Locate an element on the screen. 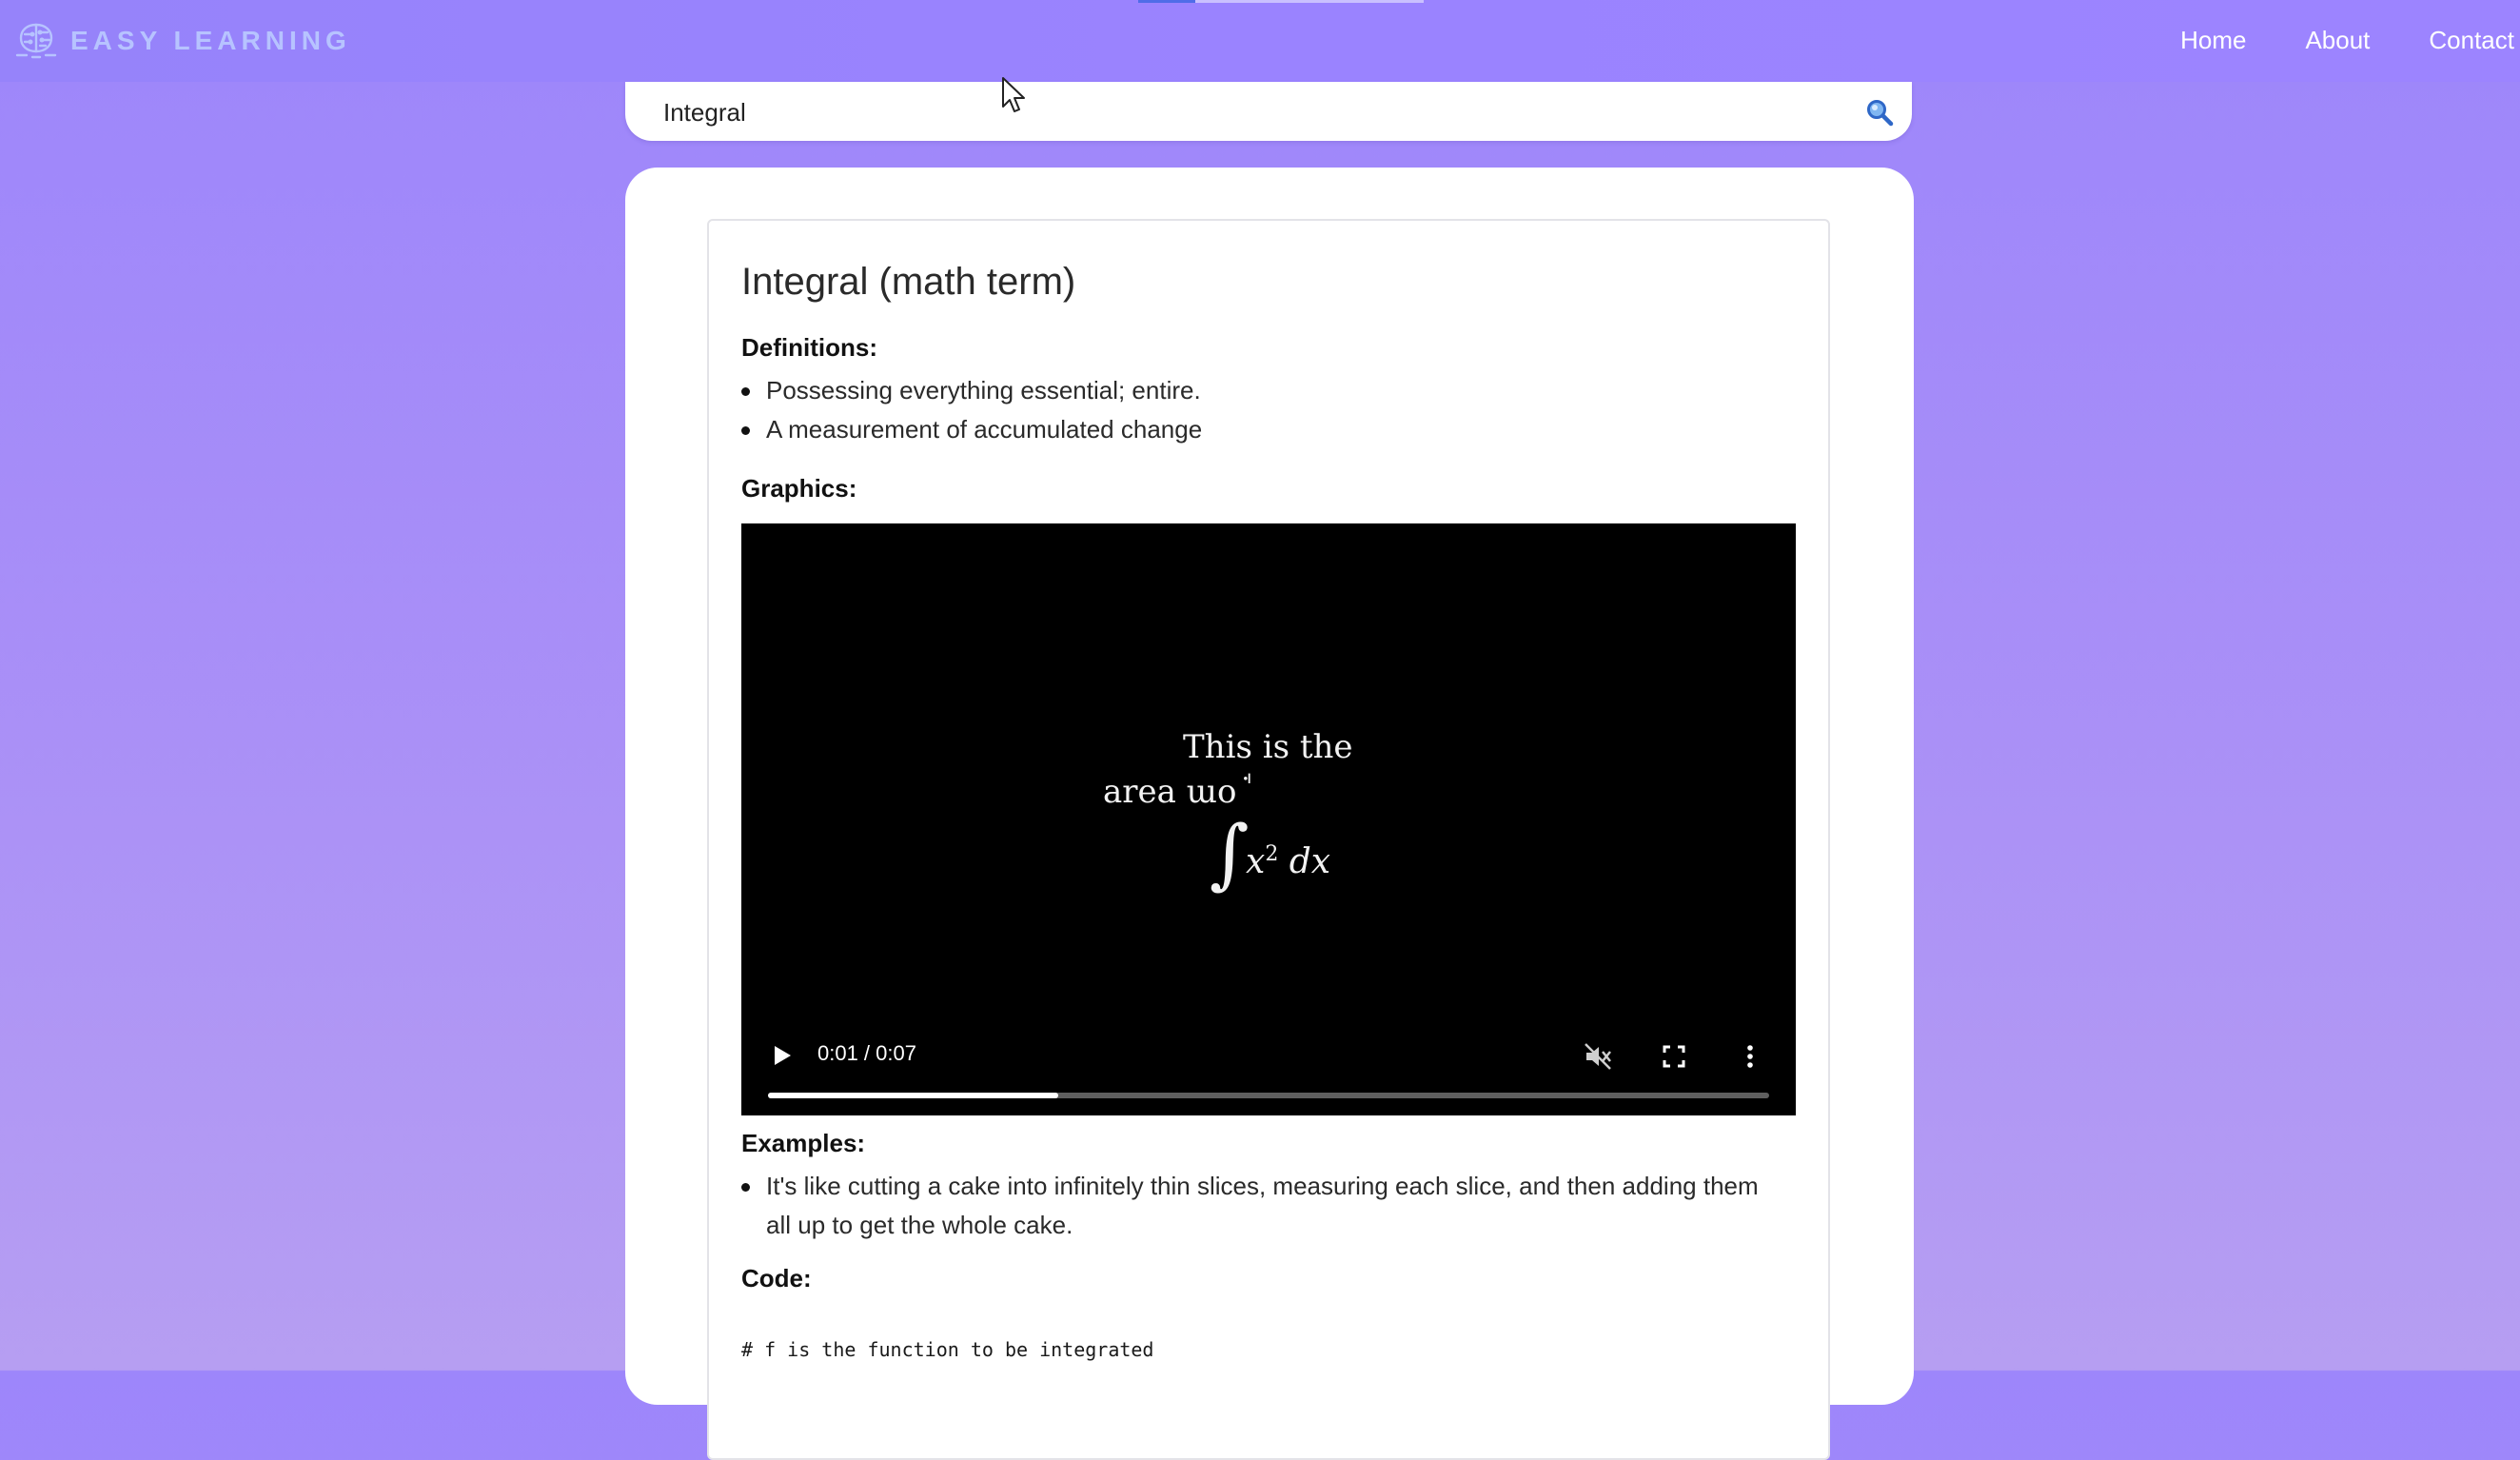 The height and width of the screenshot is (1460, 2520). mouse-cursor-icon is located at coordinates (1013, 94).